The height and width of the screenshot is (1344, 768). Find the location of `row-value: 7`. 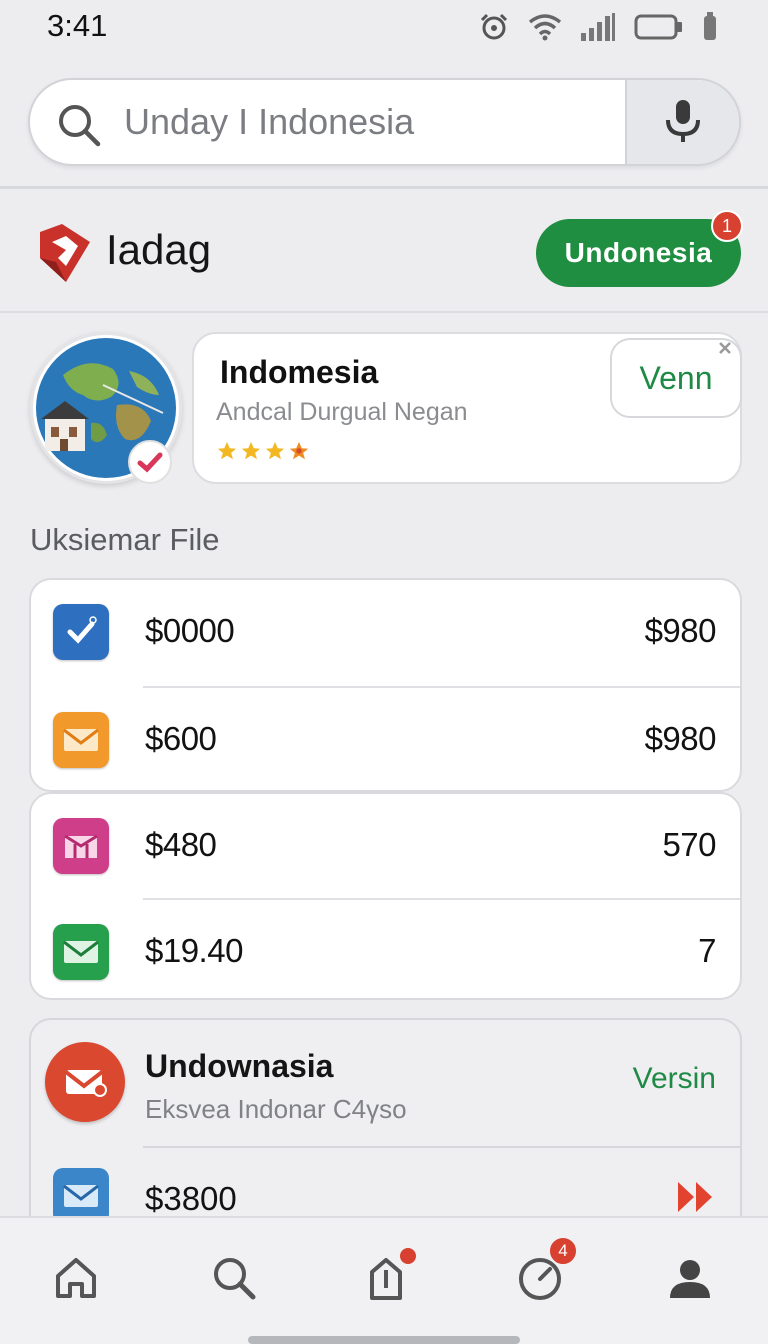

row-value: 7 is located at coordinates (707, 950).